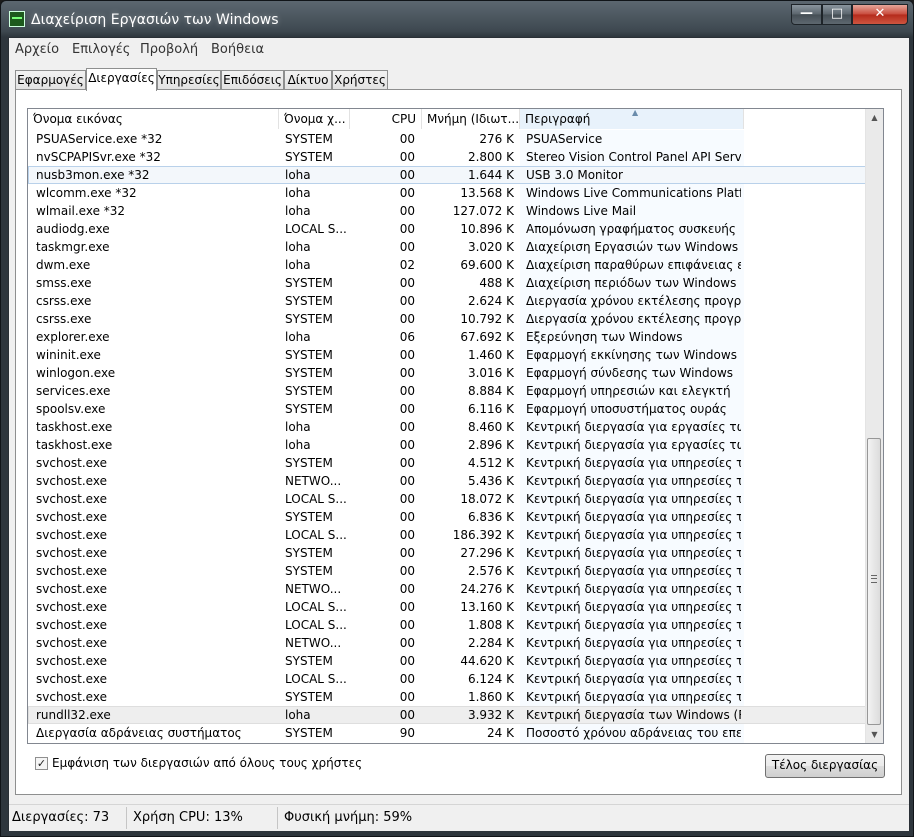 This screenshot has height=837, width=914. I want to click on cell-memory: 1.644 K, so click(490, 175).